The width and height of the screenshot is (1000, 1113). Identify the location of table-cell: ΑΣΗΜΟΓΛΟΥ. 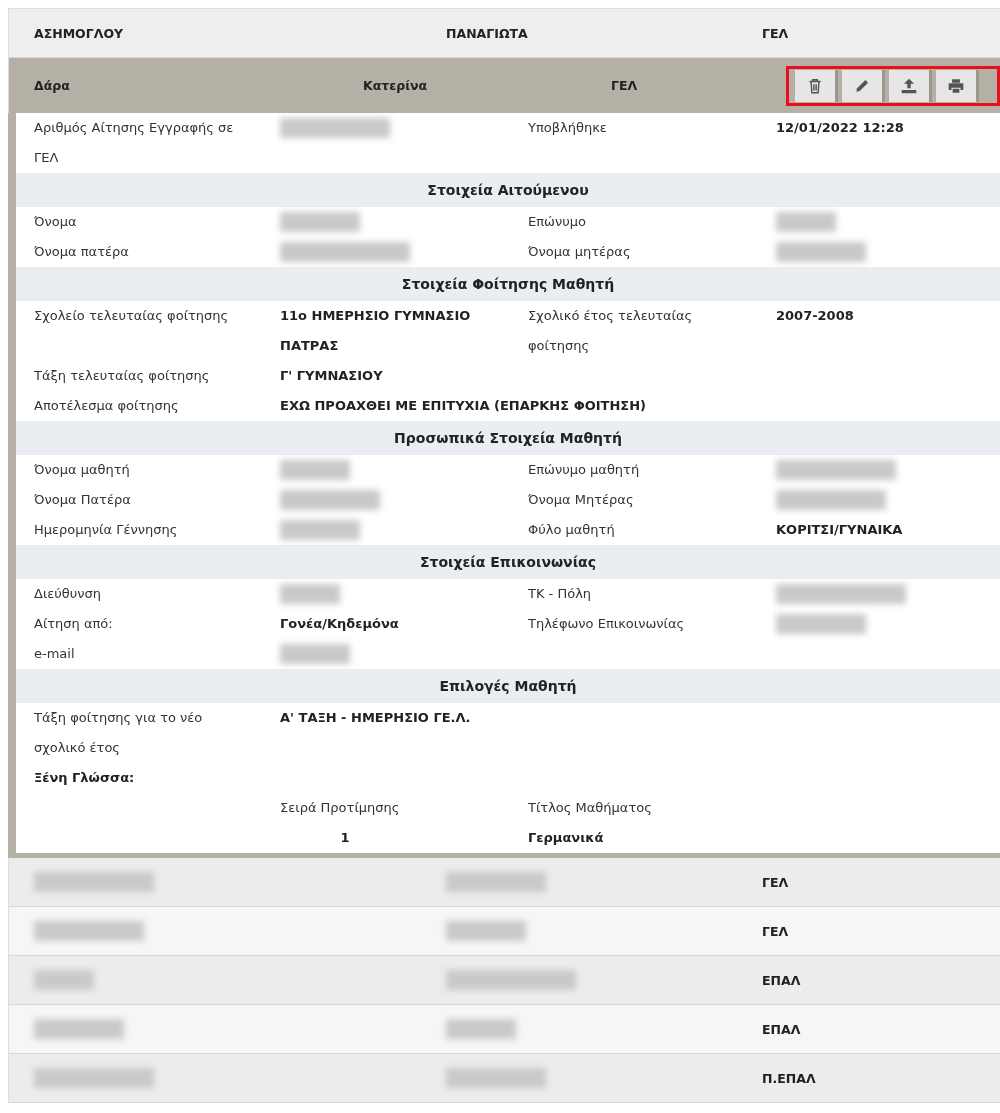
(79, 33).